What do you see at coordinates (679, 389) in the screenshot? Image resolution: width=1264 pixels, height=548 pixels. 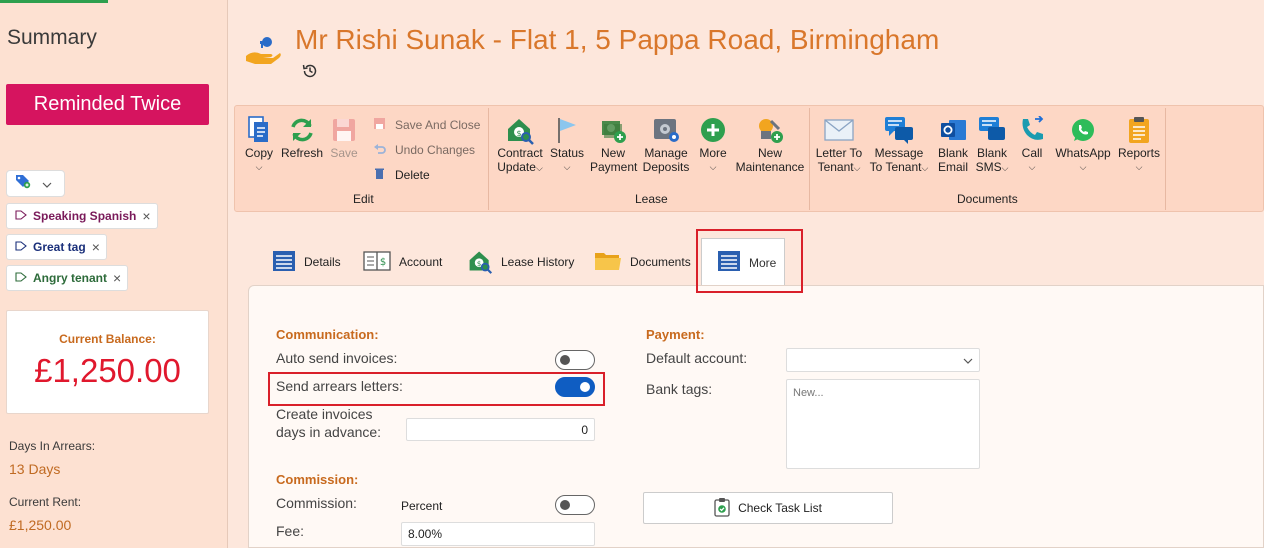 I see `bank-tags-label: Bank tags:` at bounding box center [679, 389].